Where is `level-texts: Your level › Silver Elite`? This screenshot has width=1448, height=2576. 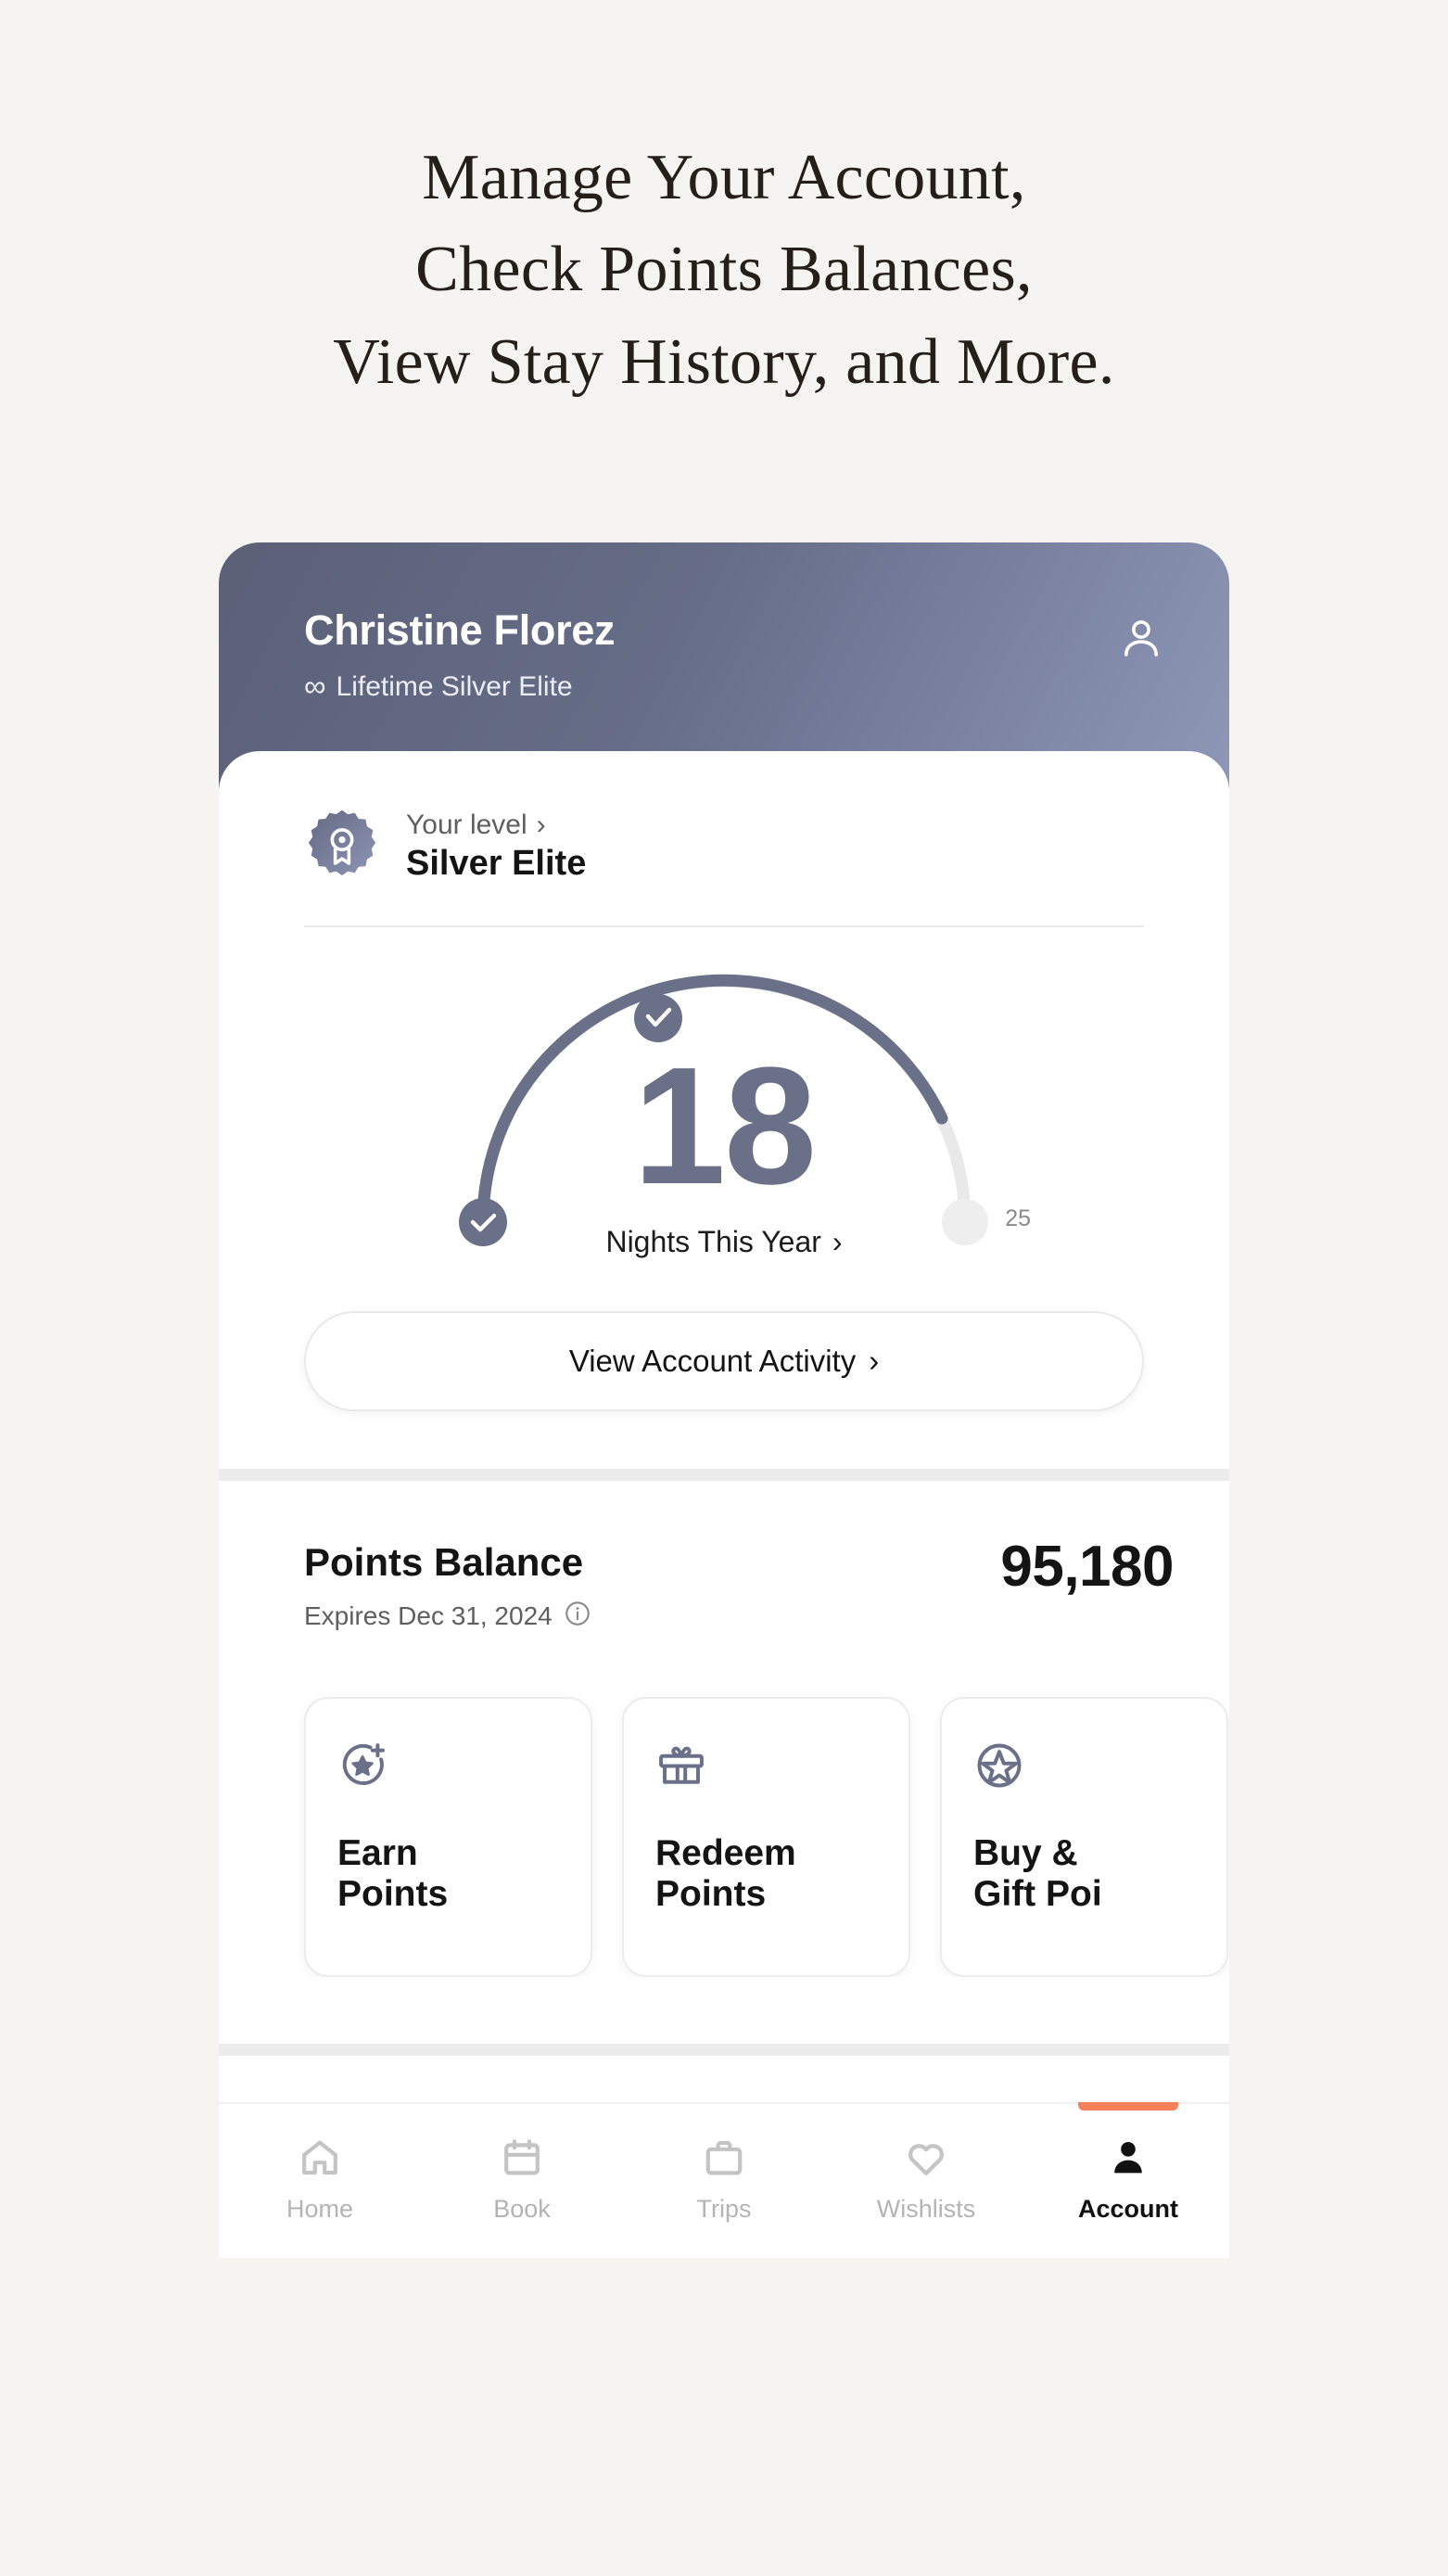 level-texts: Your level › Silver Elite is located at coordinates (497, 846).